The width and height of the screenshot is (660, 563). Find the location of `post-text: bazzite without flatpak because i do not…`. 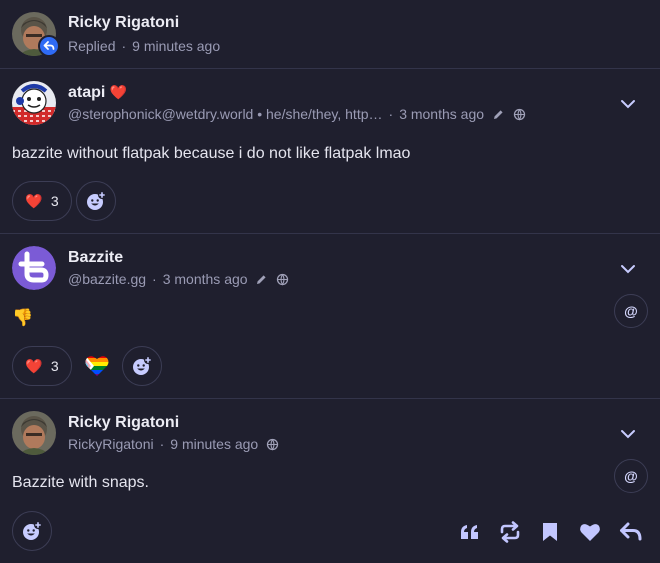

post-text: bazzite without flatpak because i do not… is located at coordinates (211, 153).